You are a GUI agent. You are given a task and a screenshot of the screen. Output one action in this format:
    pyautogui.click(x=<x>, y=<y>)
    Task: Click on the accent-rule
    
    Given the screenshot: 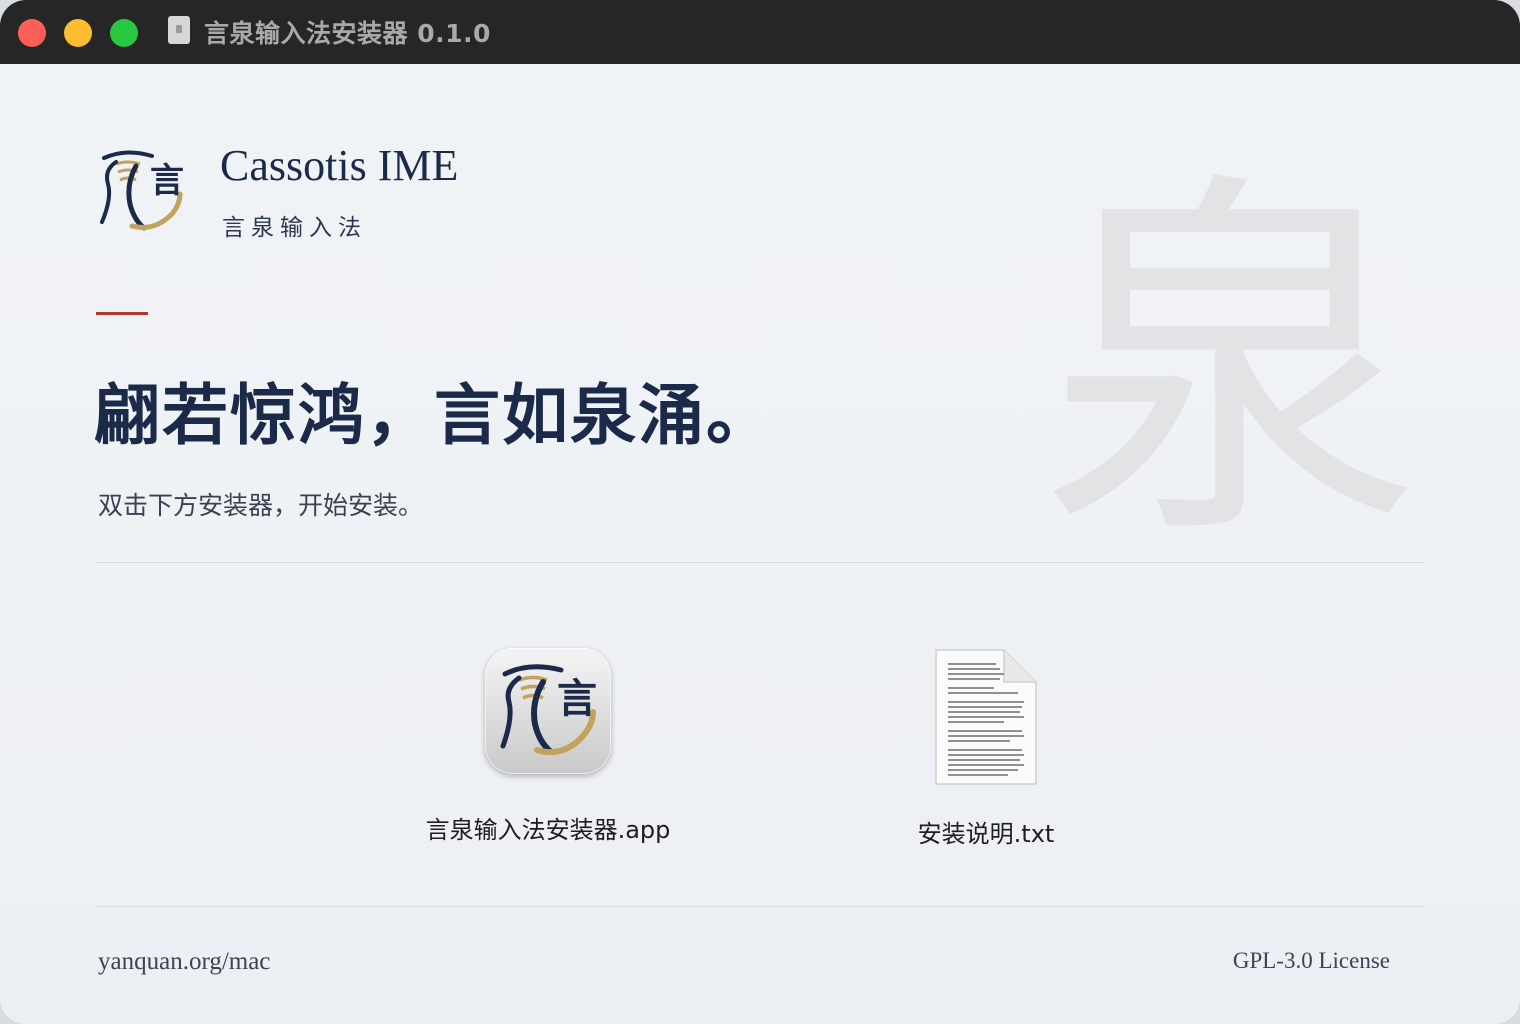 What is the action you would take?
    pyautogui.click(x=122, y=313)
    